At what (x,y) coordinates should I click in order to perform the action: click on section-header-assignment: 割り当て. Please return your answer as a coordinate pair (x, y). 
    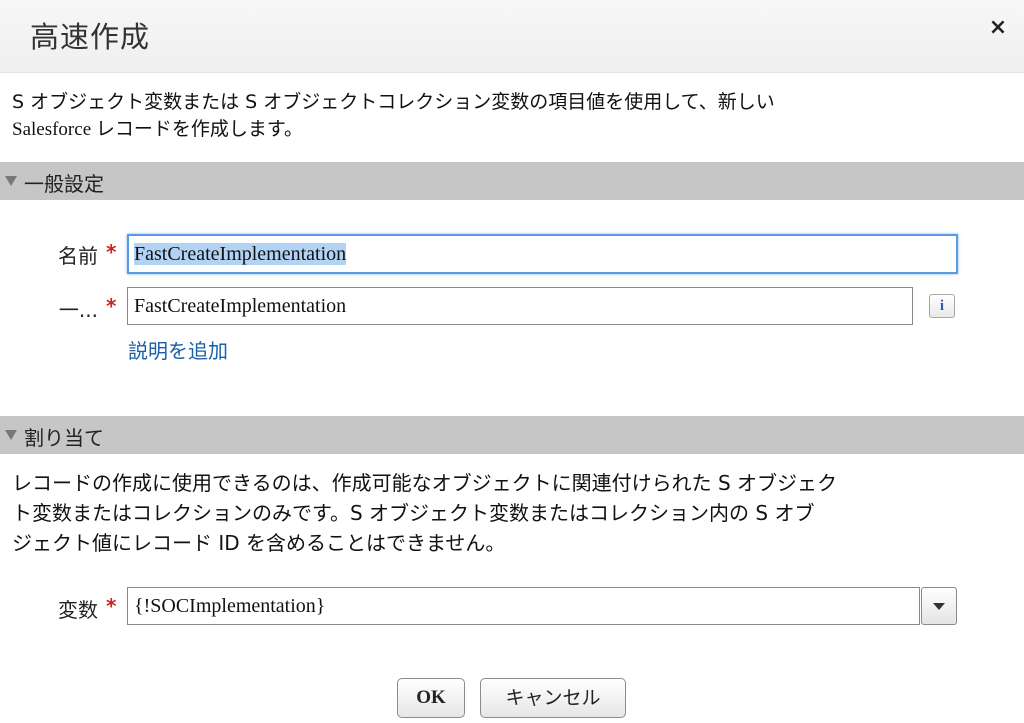
    Looking at the image, I should click on (512, 435).